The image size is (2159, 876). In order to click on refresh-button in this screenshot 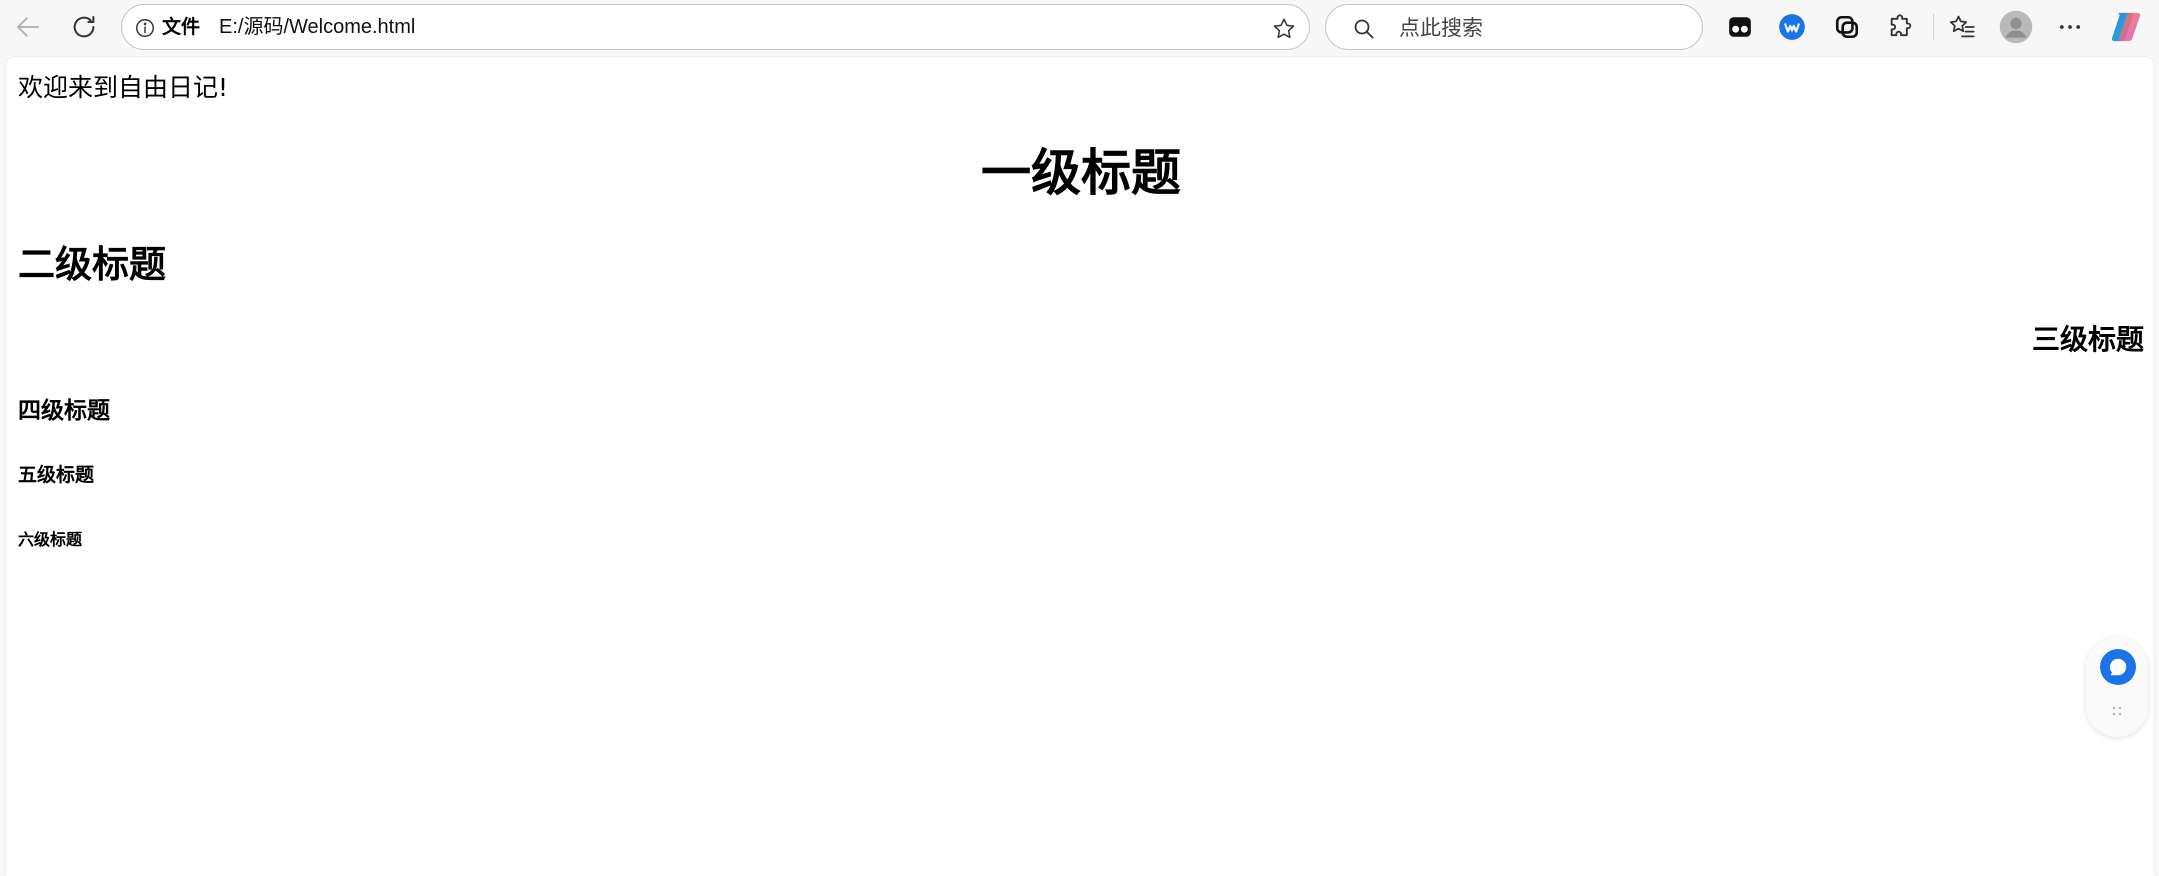, I will do `click(84, 27)`.